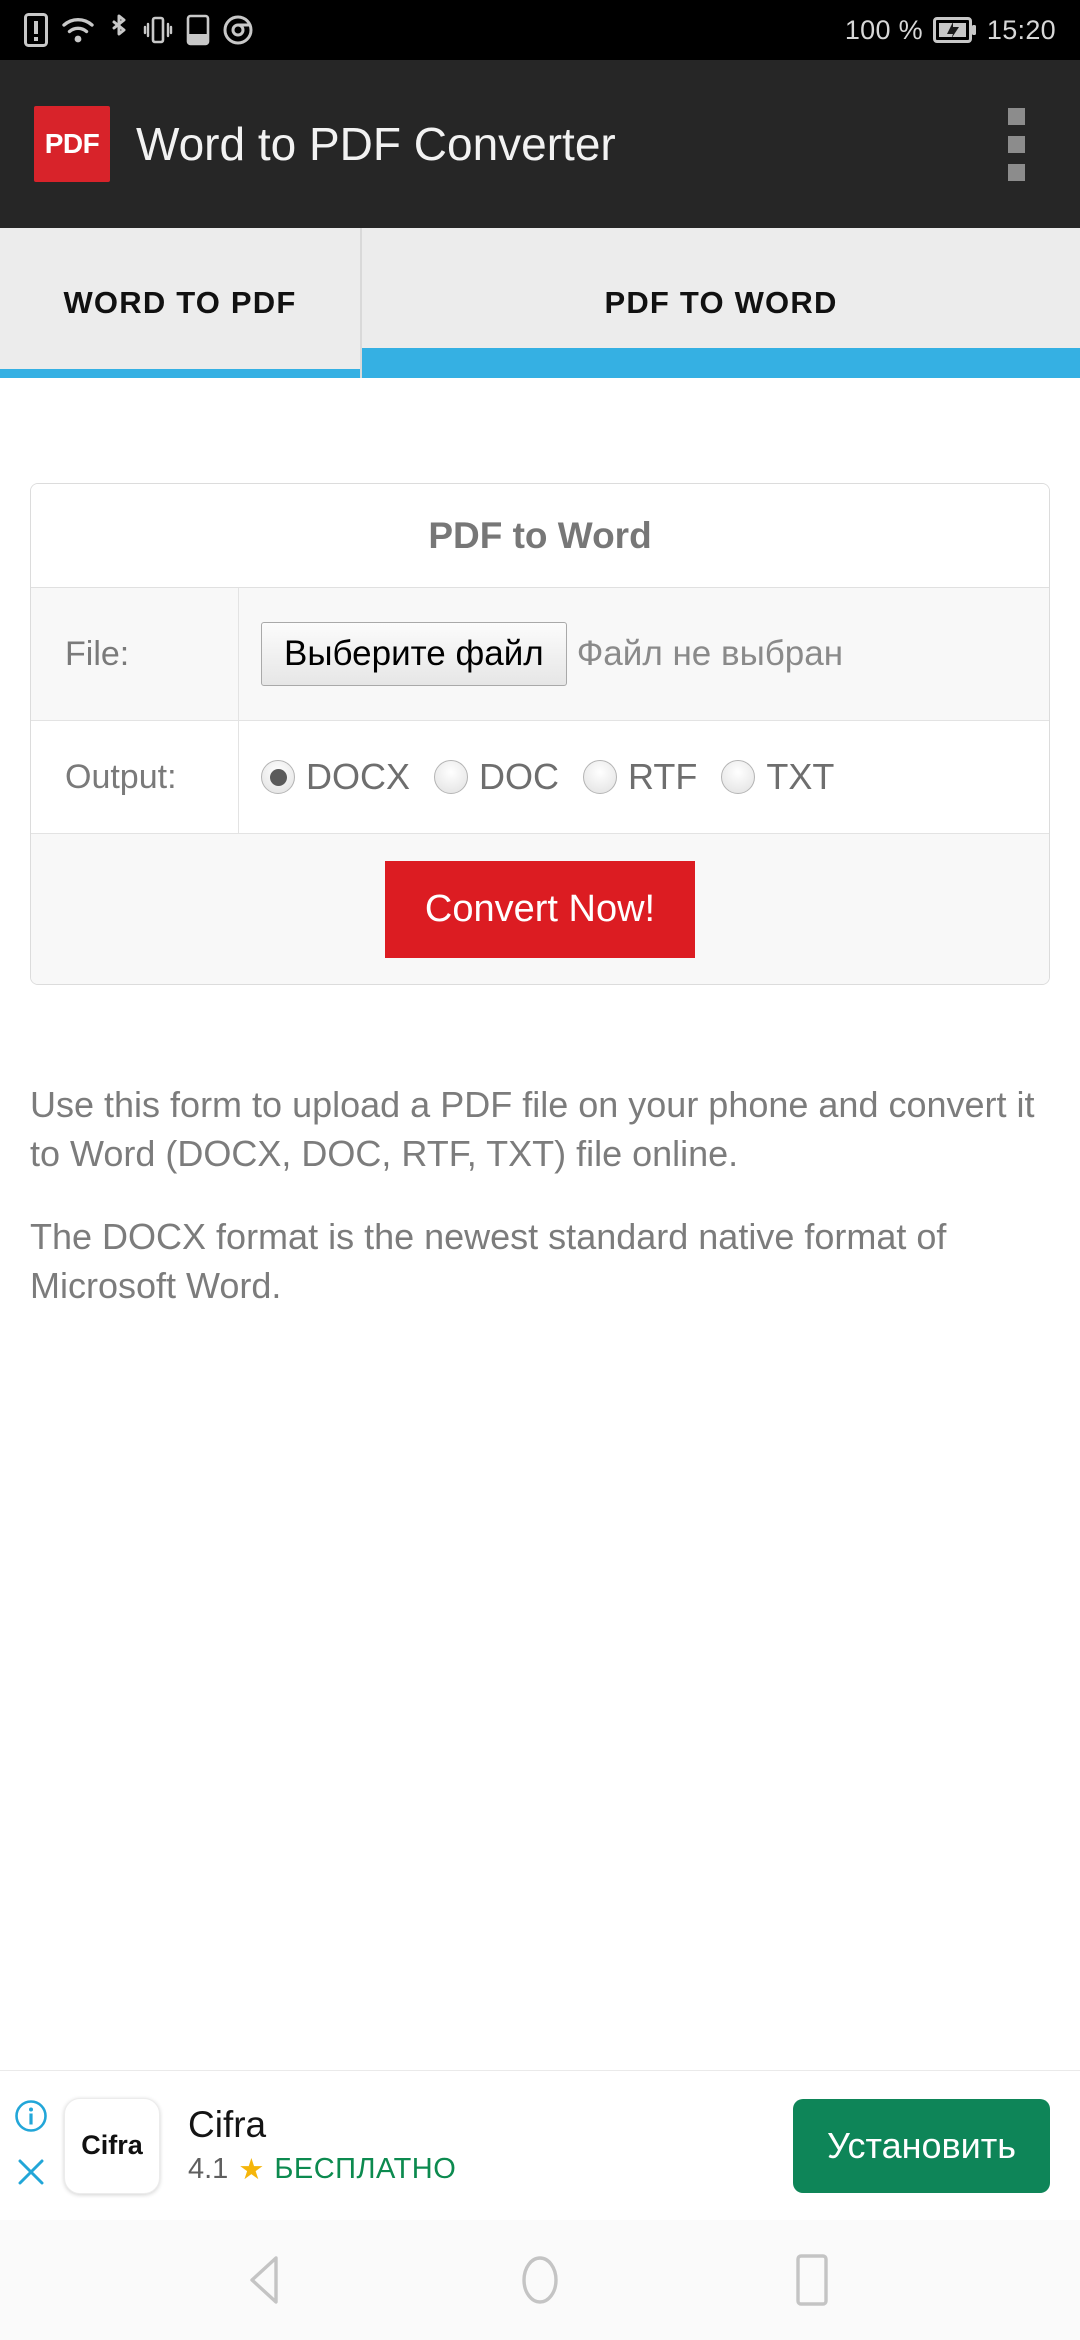 The width and height of the screenshot is (1080, 2340). I want to click on pdf-logo-icon: PDF, so click(72, 144).